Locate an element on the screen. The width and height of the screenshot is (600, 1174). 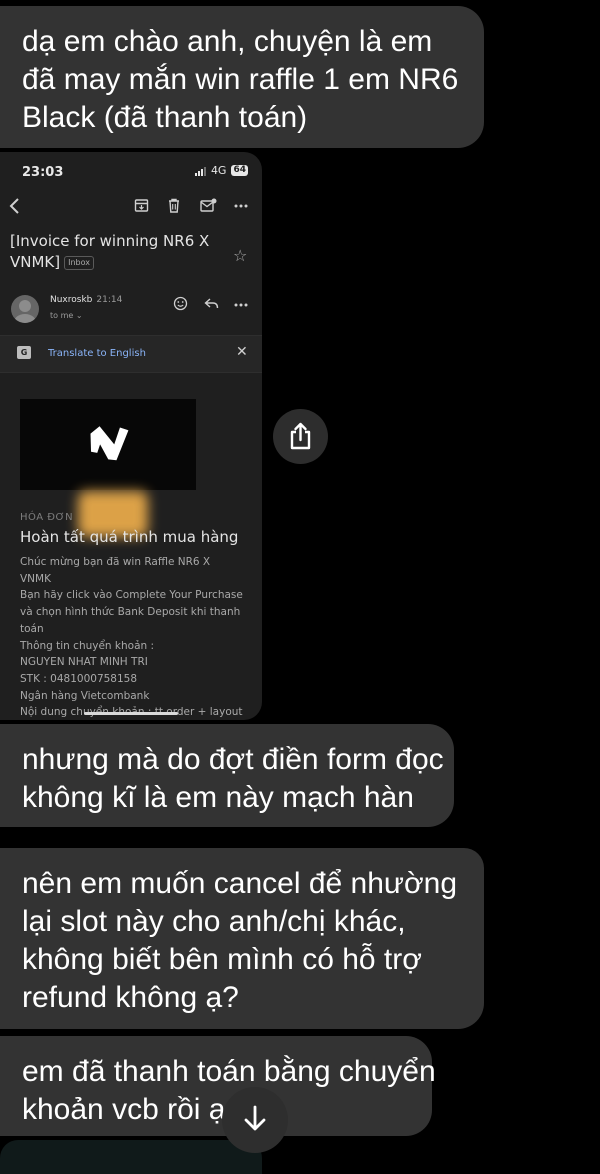
avatar is located at coordinates (25, 309).